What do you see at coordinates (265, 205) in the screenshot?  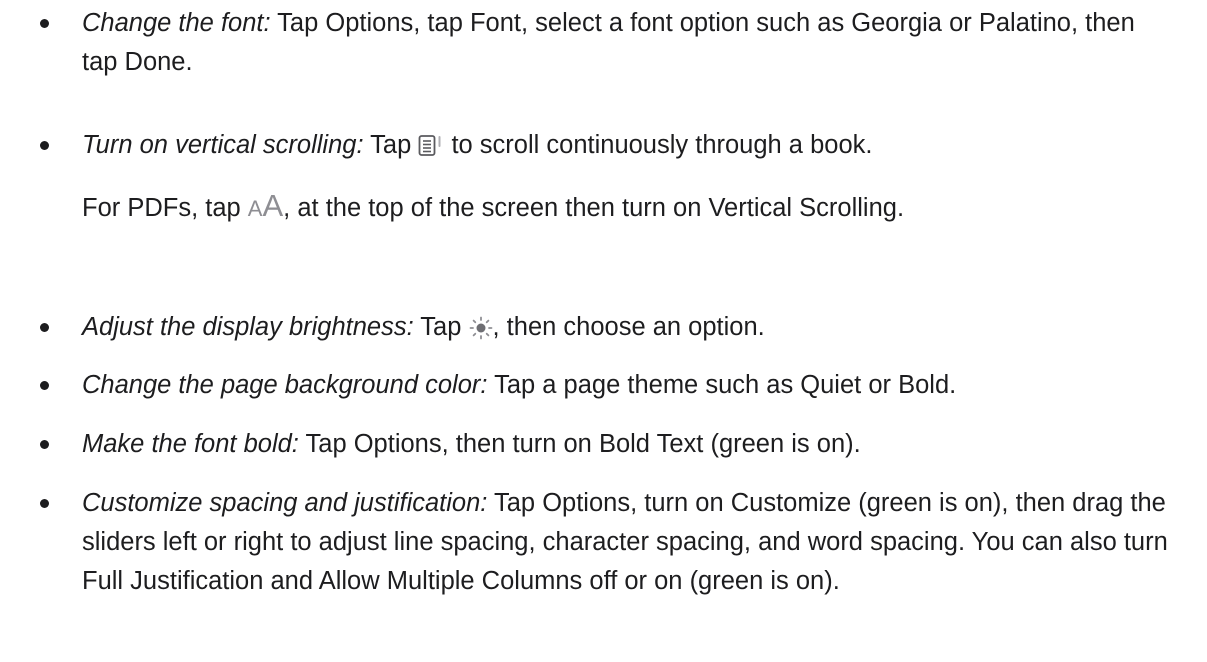 I see `text-size-icon: AA` at bounding box center [265, 205].